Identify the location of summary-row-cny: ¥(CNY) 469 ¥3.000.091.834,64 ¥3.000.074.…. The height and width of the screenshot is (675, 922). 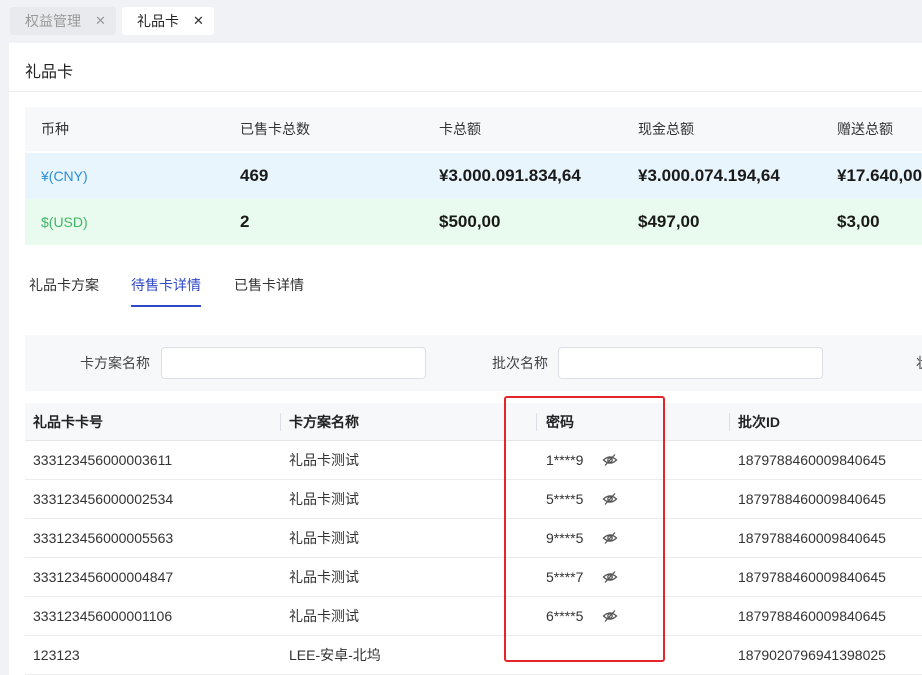
(473, 176).